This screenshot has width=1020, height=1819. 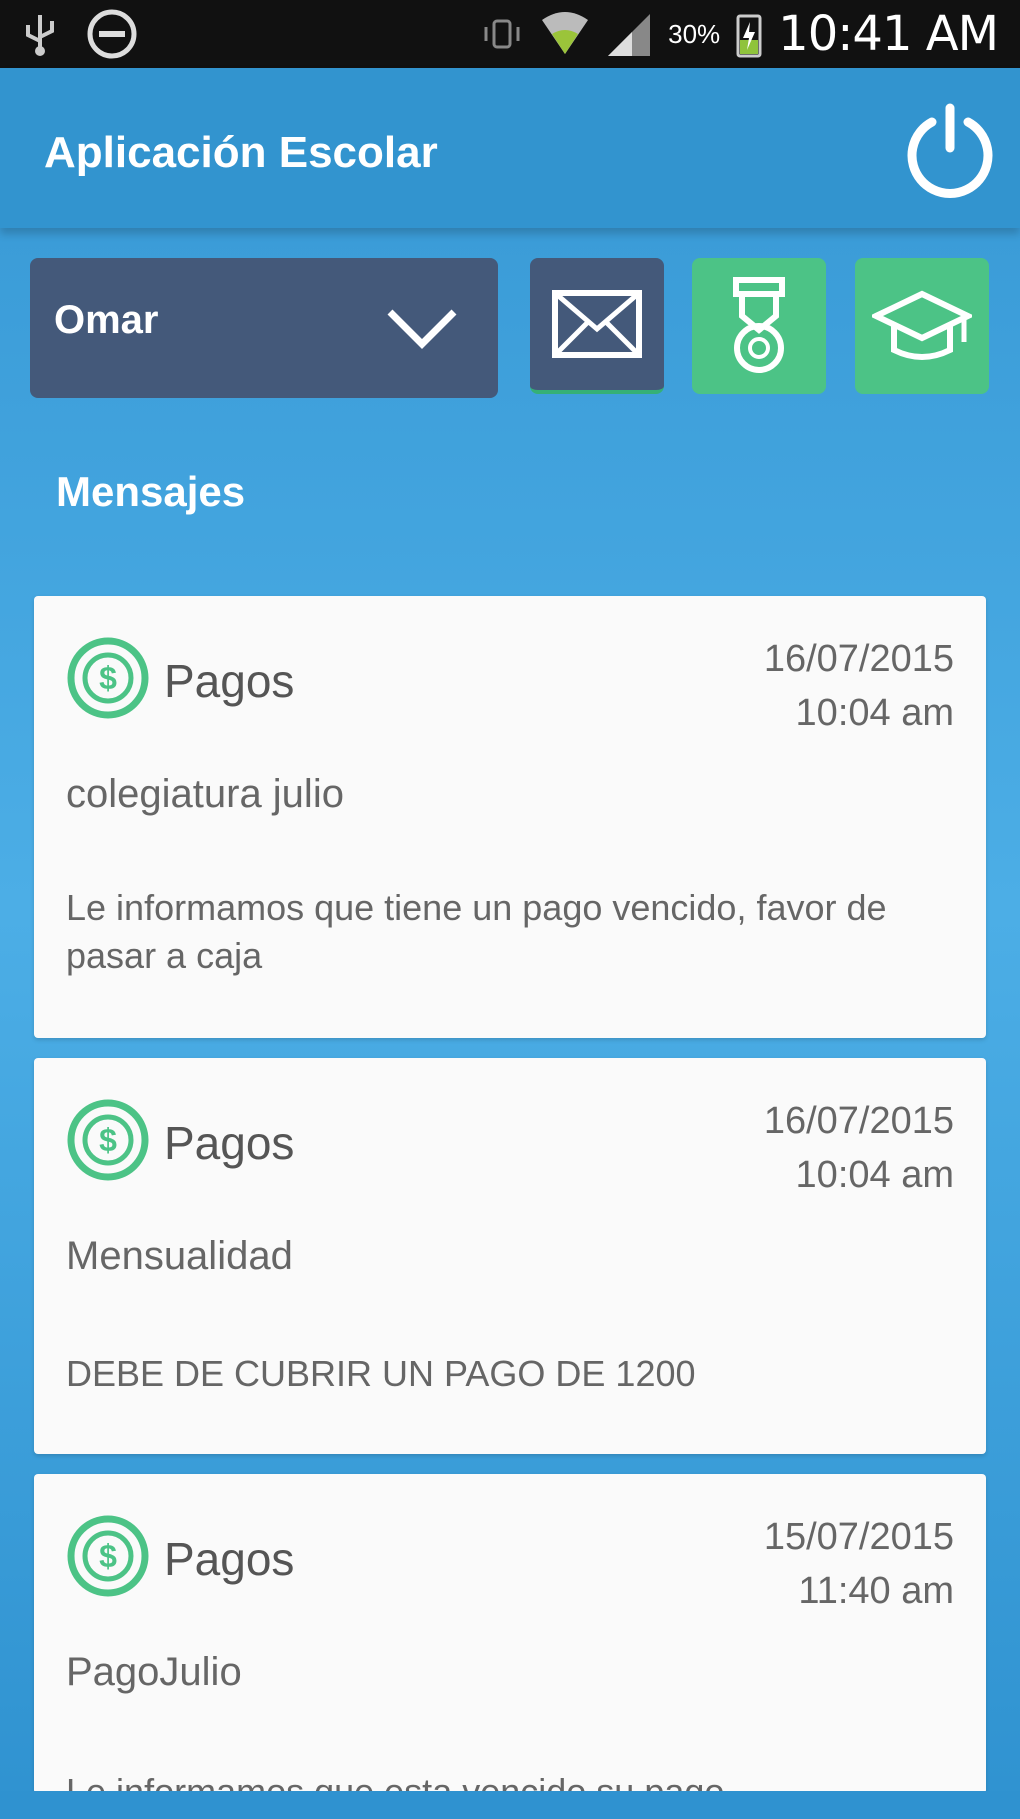 I want to click on battery-charging-icon, so click(x=749, y=36).